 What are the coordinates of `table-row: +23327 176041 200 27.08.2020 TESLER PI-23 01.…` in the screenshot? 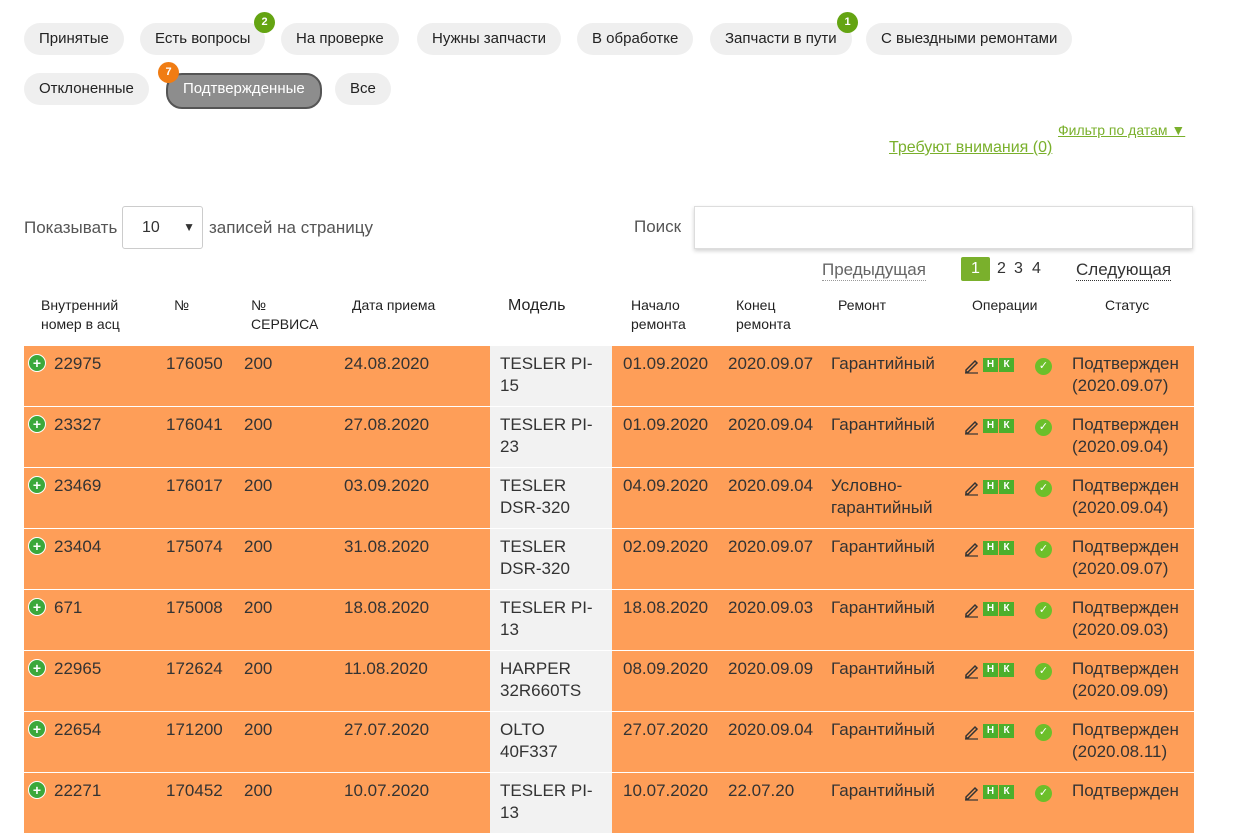 It's located at (609, 437).